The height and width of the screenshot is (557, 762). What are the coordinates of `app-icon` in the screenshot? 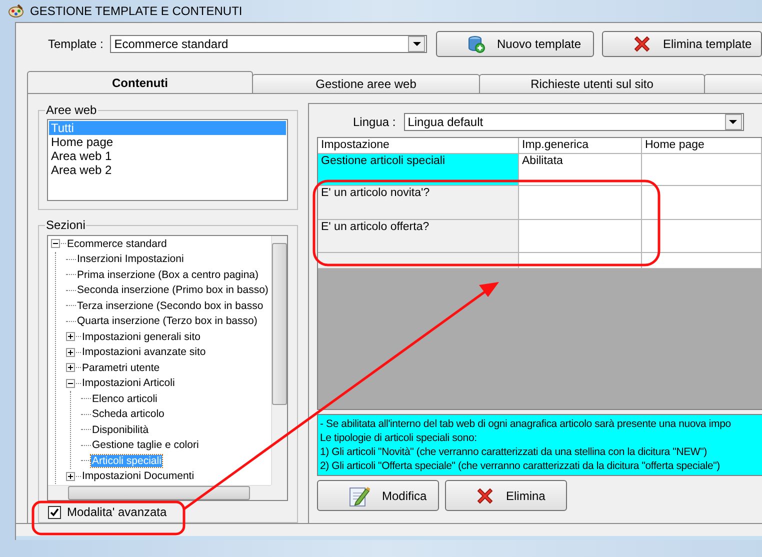 It's located at (16, 11).